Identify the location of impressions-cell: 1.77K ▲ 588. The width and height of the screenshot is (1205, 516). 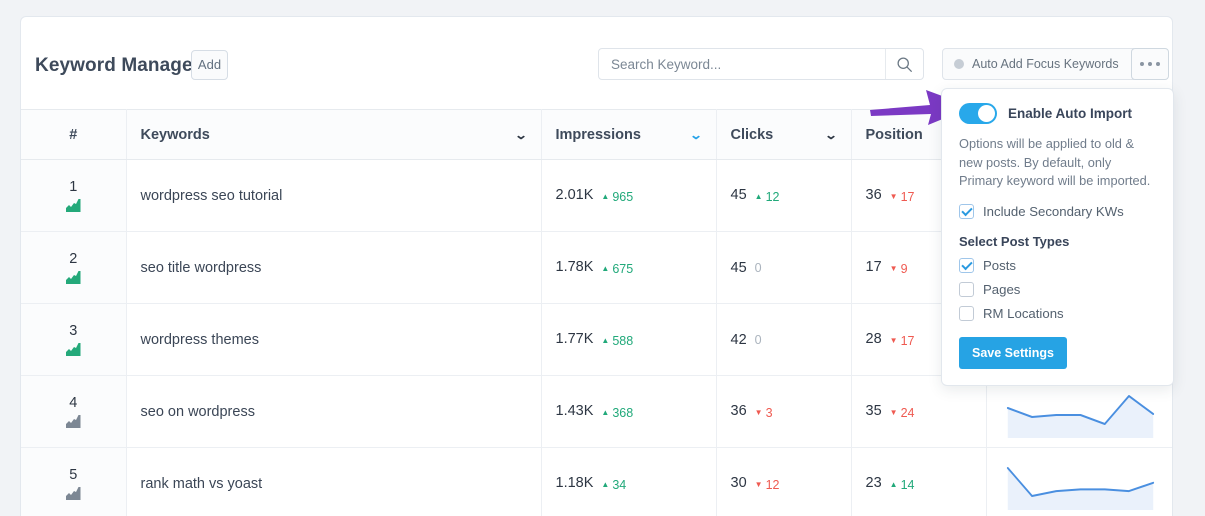
(629, 339).